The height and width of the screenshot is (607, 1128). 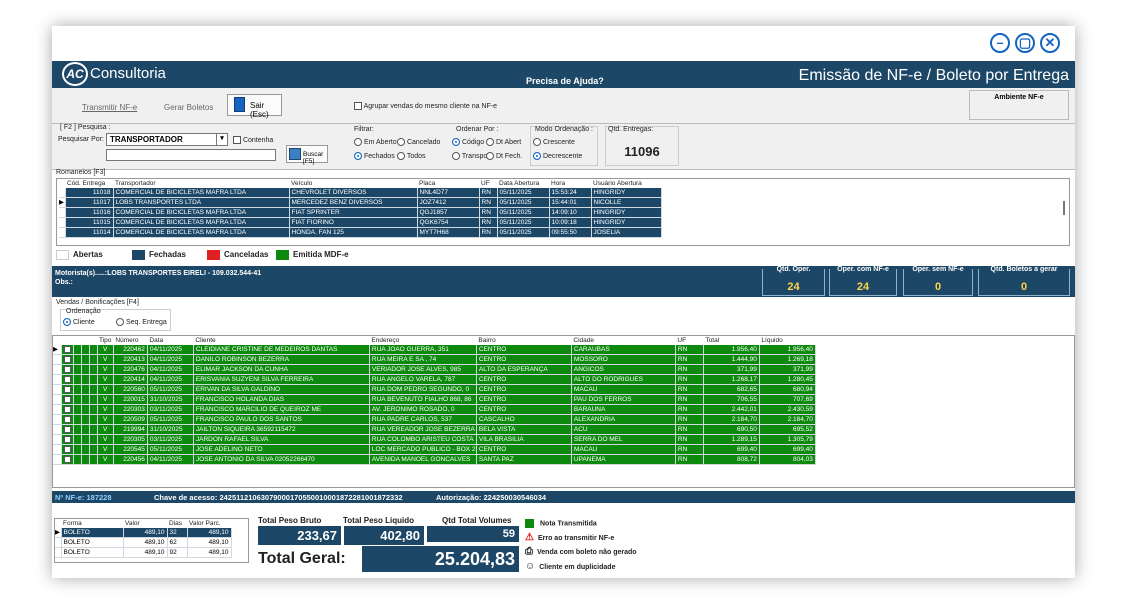 What do you see at coordinates (558, 142) in the screenshot?
I see `crescente-label: Crescente` at bounding box center [558, 142].